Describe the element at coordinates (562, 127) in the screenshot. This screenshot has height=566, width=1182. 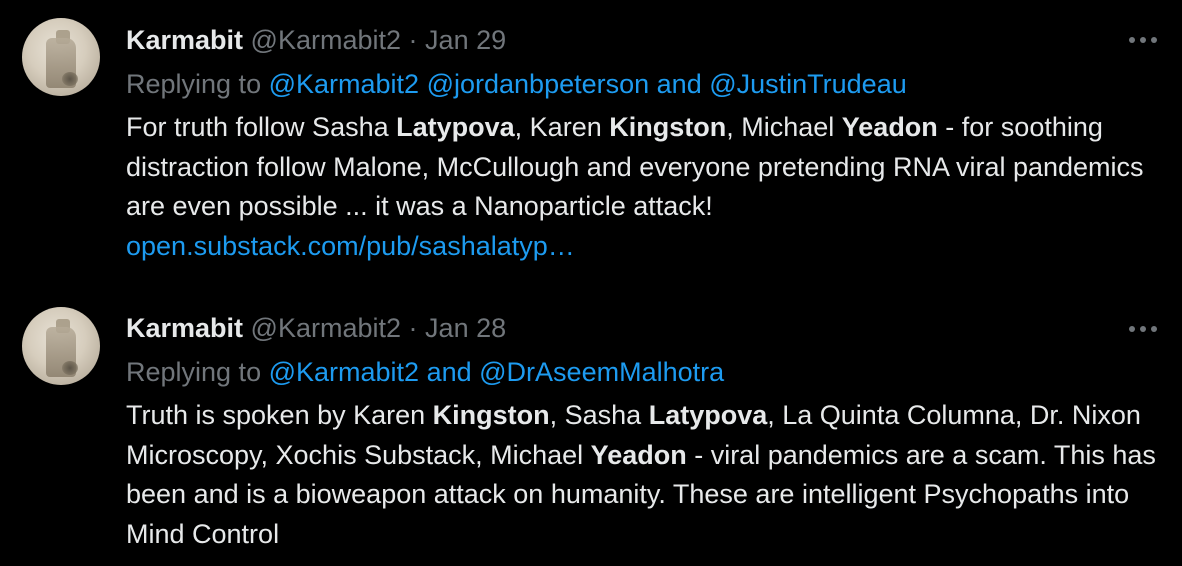
I see `tweet-text-segment: , Karen` at that location.